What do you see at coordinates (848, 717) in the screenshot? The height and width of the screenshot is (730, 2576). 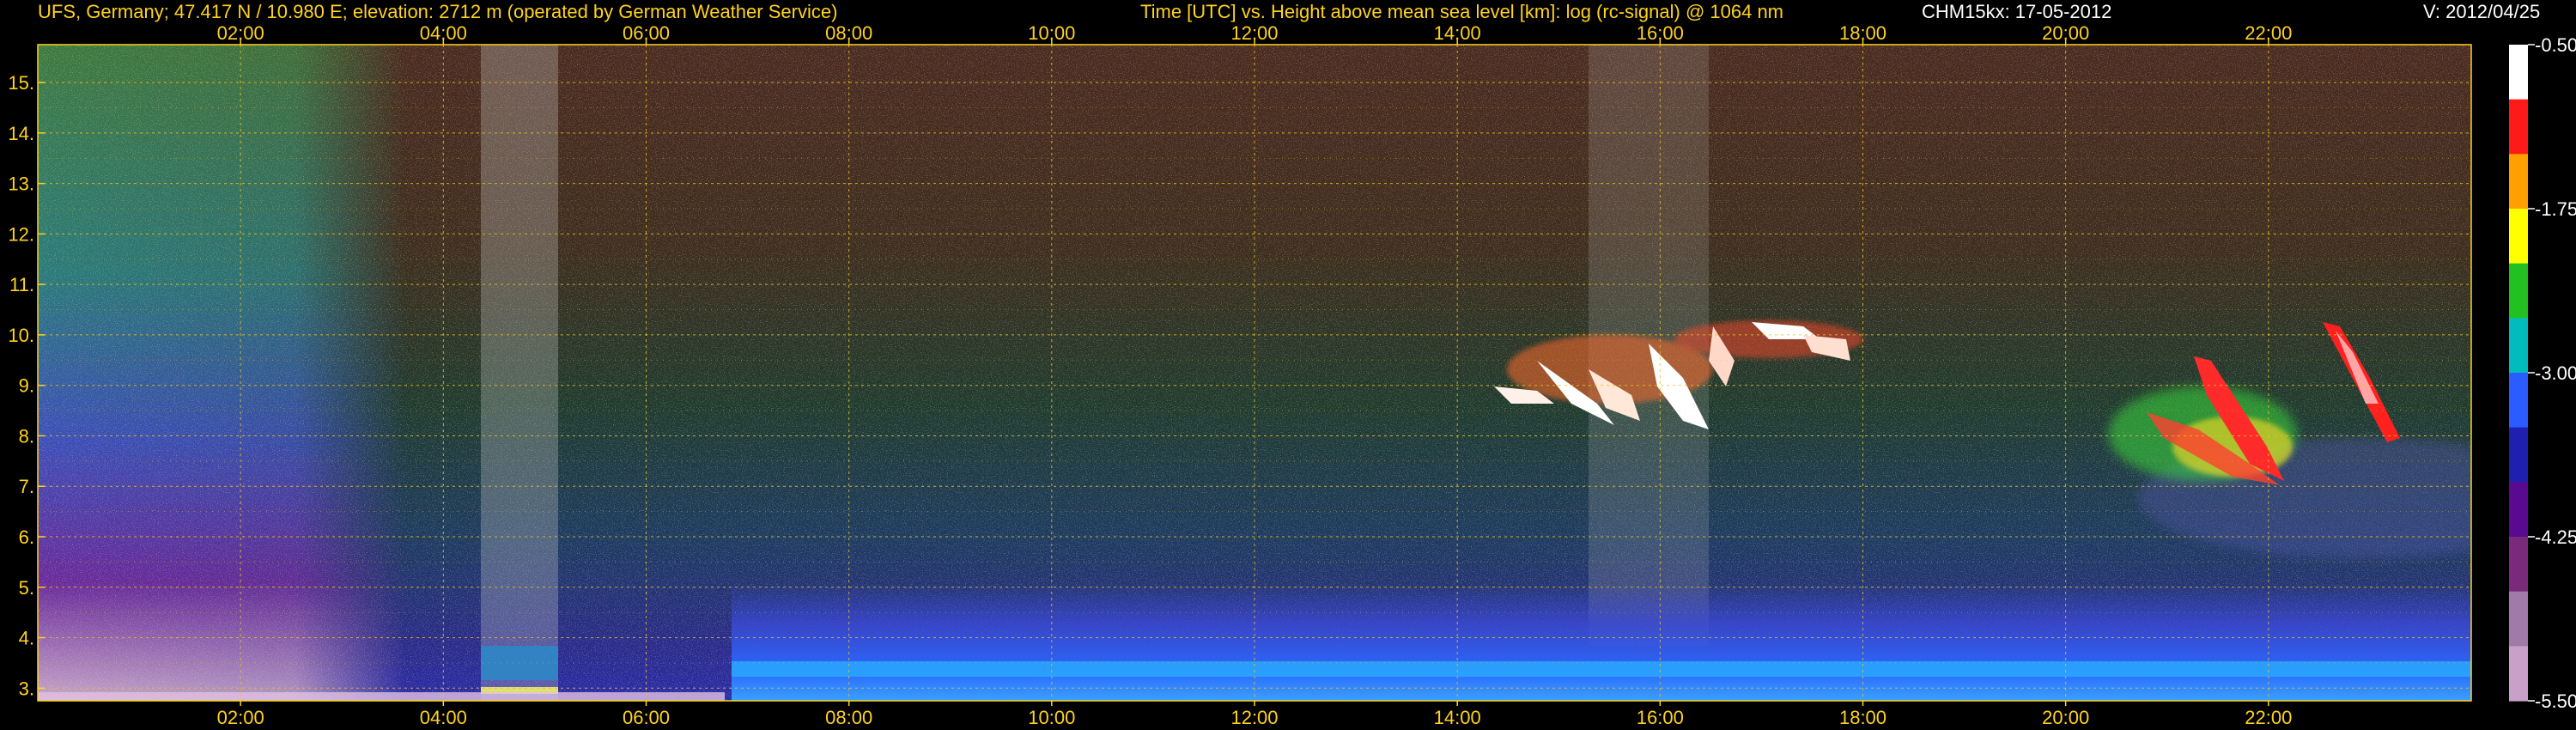 I see `x-tick-label-bottom: 08:00` at bounding box center [848, 717].